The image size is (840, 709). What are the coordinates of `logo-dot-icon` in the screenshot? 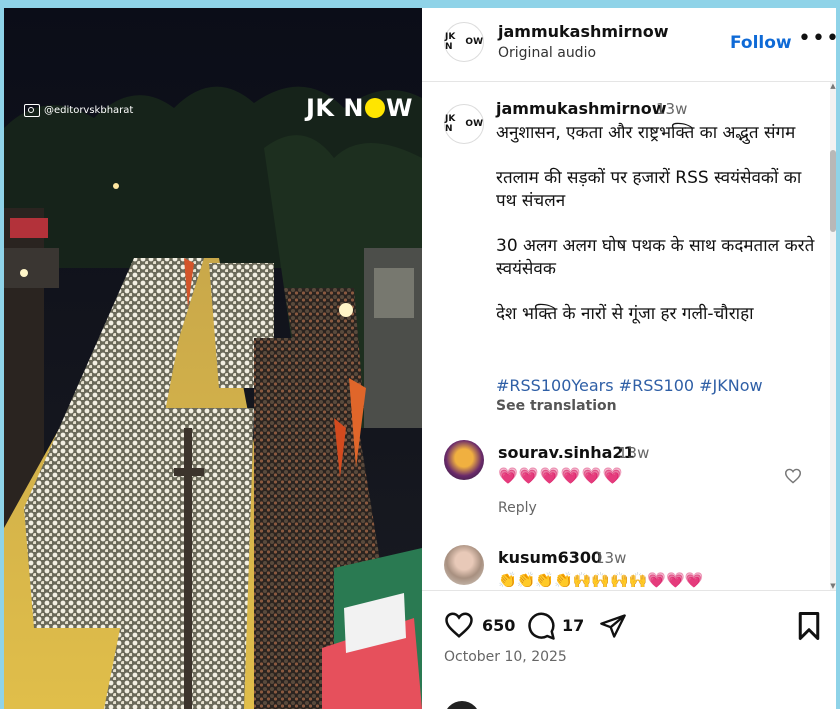 It's located at (374, 108).